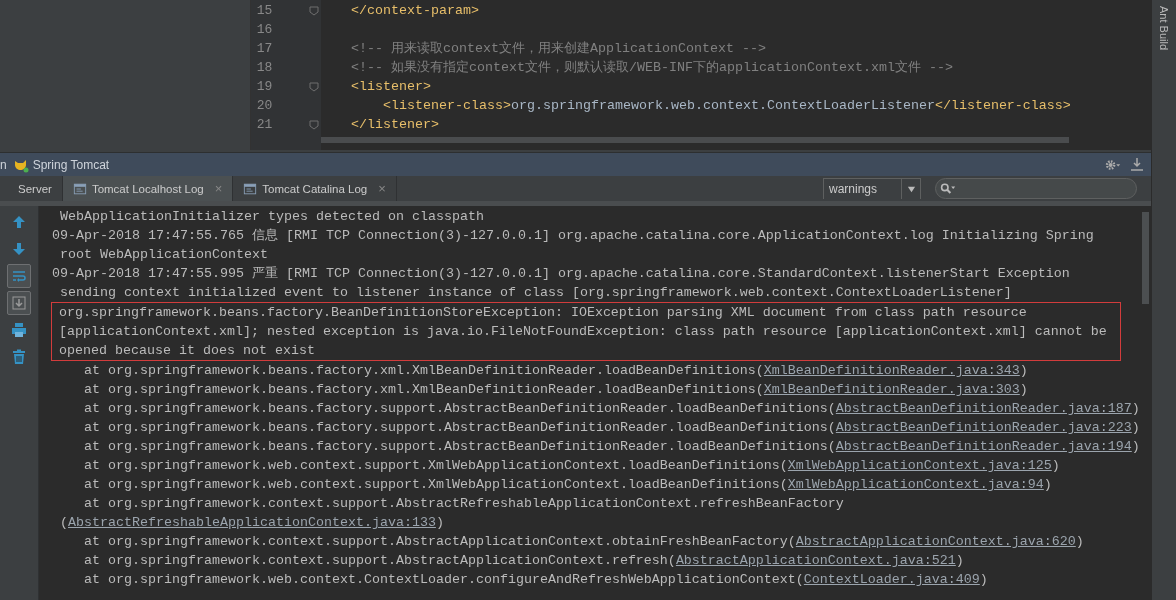 The image size is (1176, 600). I want to click on log-line: WebApplicationInitializer types detected on classpath, so click(272, 216).